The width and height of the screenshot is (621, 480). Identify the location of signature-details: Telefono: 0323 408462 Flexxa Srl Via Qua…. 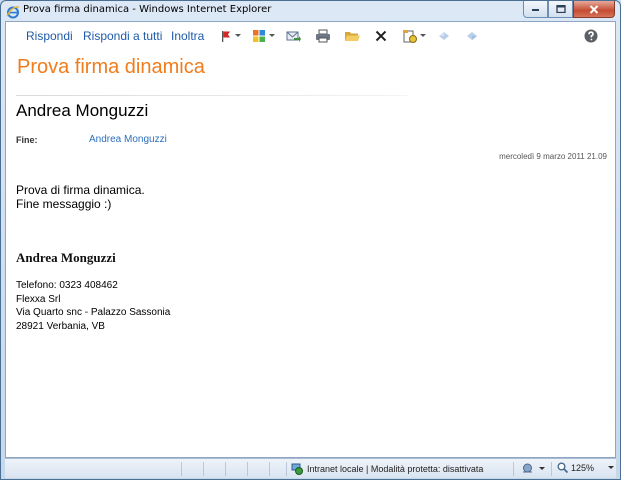
(93, 306).